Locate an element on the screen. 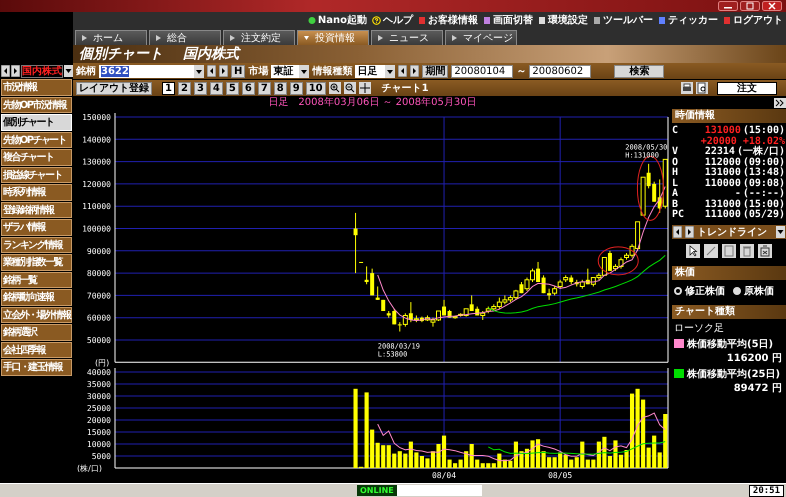  nav-tab: ニュース is located at coordinates (407, 37).